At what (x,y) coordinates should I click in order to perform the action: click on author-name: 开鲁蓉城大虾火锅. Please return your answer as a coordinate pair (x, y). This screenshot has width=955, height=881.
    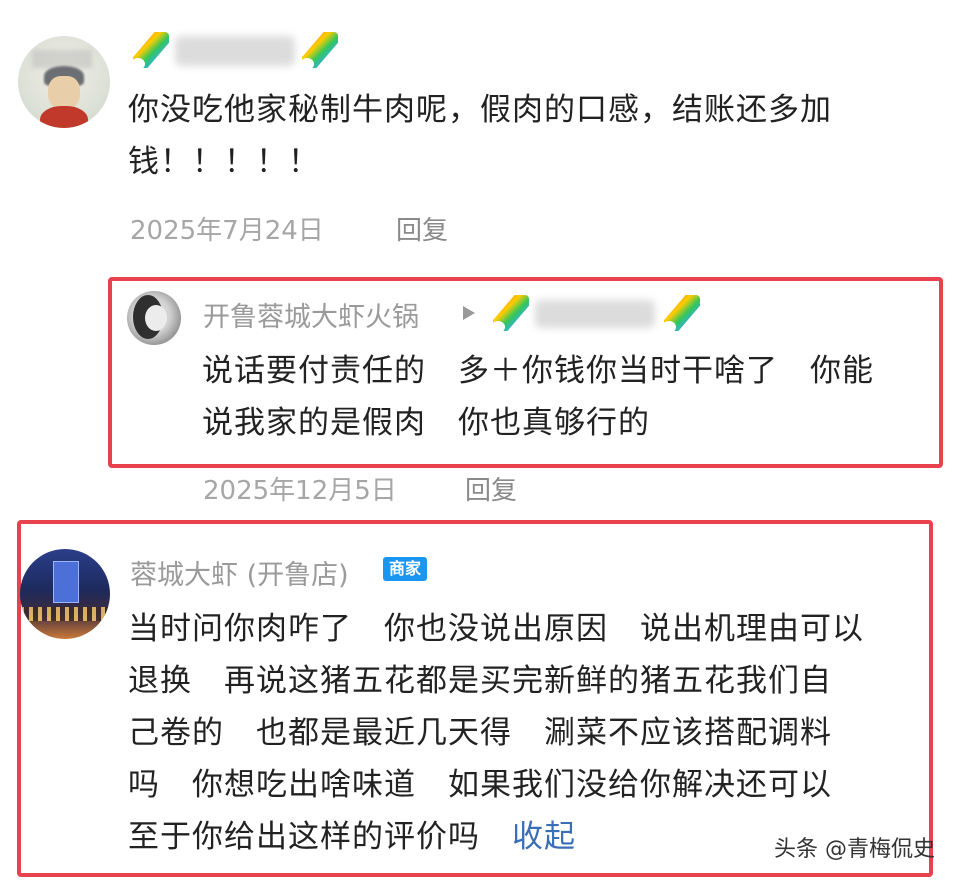
    Looking at the image, I should click on (311, 314).